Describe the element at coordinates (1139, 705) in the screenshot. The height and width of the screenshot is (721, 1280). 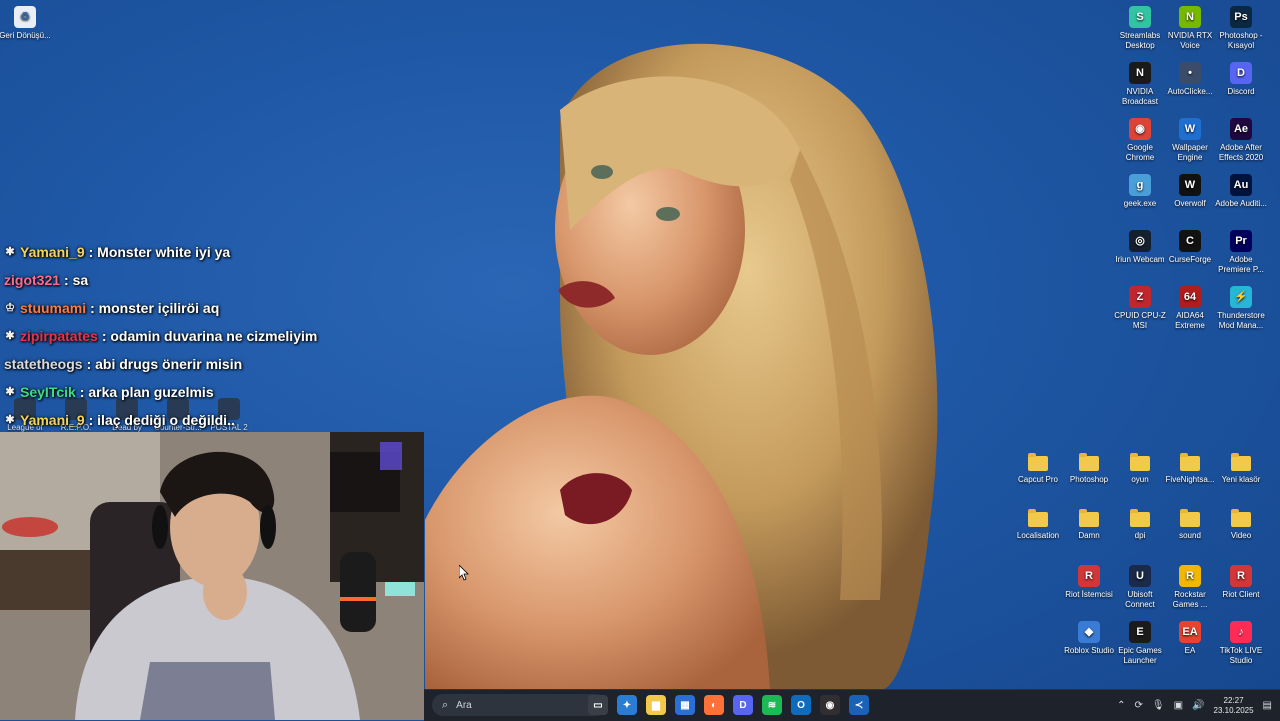
I see `sync-icon: ⟳` at that location.